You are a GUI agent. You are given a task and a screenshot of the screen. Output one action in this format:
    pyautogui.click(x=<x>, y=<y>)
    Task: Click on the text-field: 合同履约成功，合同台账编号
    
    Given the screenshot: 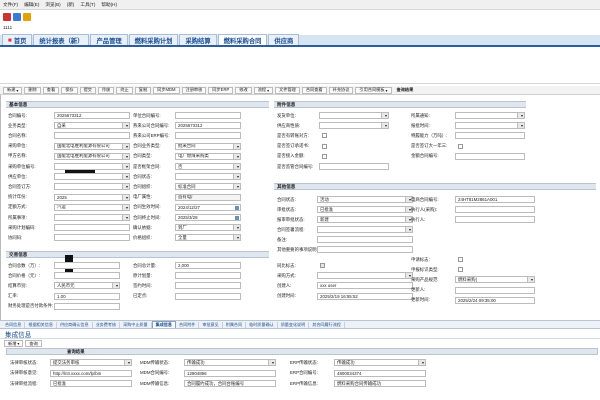 What is the action you would take?
    pyautogui.click(x=230, y=383)
    